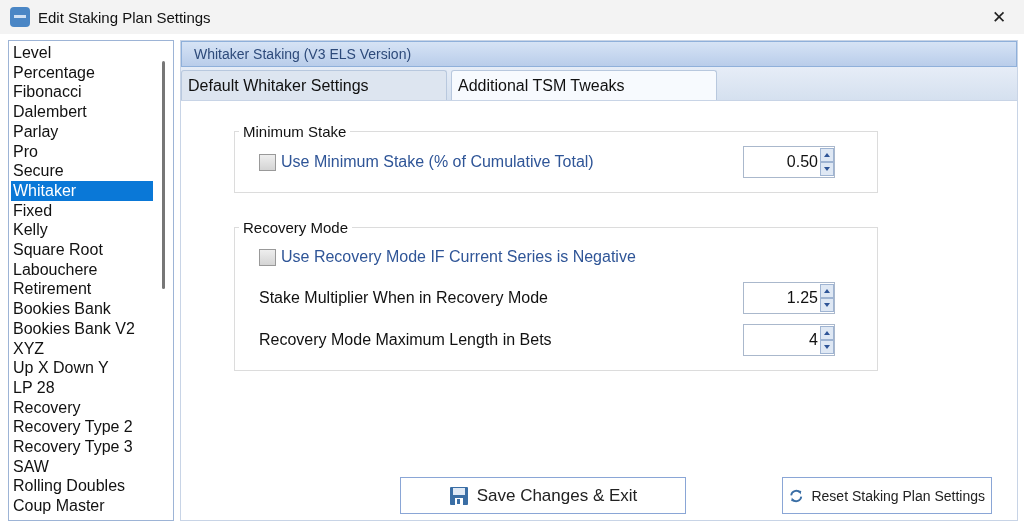  I want to click on field-label: Recovery Mode Maximum Length in Bets, so click(406, 340).